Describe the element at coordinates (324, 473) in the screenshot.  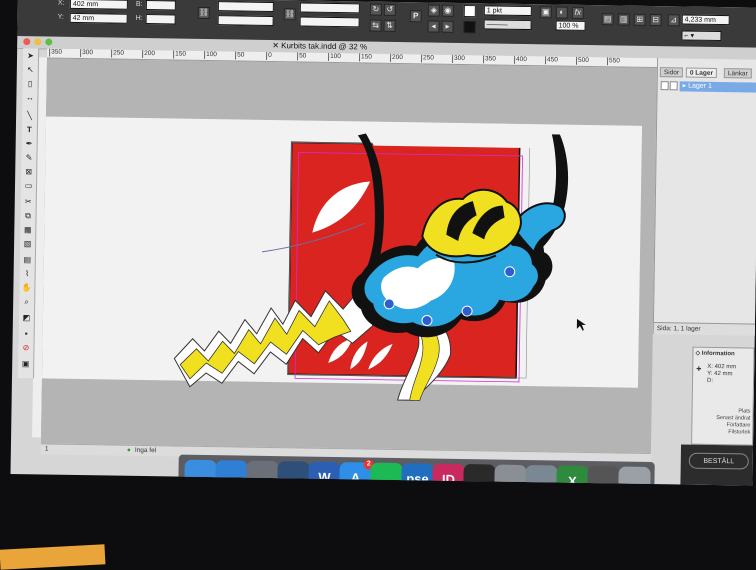
I see `word-icon: W` at that location.